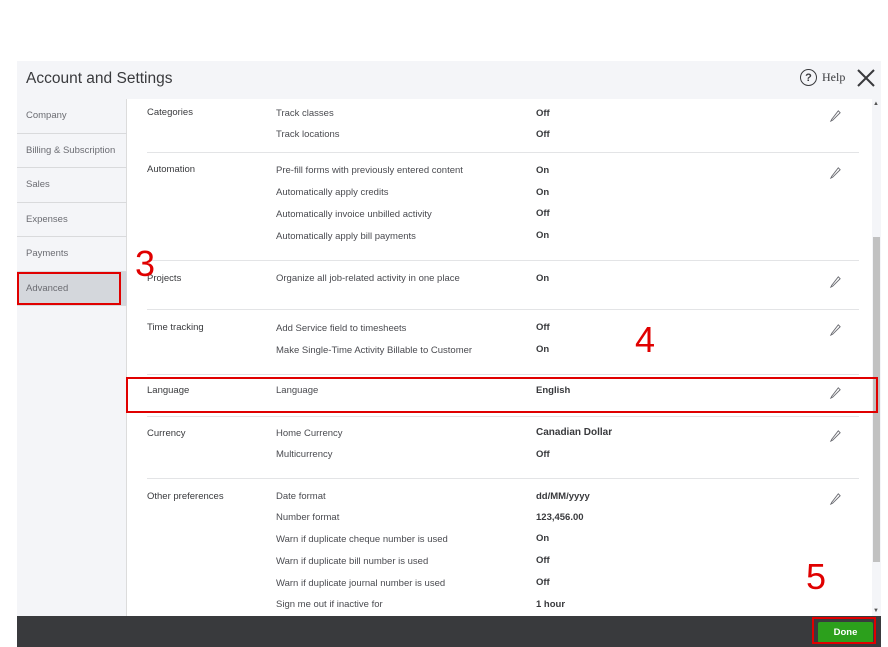 This screenshot has width=888, height=647. What do you see at coordinates (72, 254) in the screenshot?
I see `sidebar-item-payments: Payments` at bounding box center [72, 254].